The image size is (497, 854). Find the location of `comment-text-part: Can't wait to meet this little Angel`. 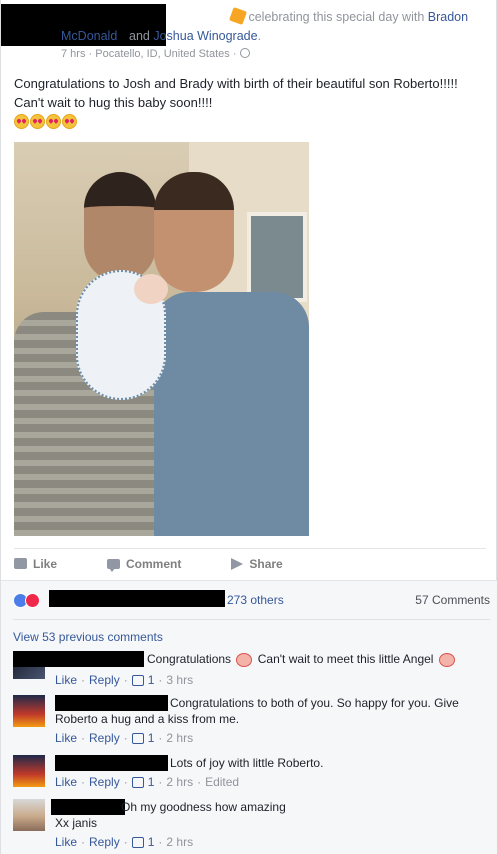

comment-text-part: Can't wait to meet this little Angel is located at coordinates (345, 659).